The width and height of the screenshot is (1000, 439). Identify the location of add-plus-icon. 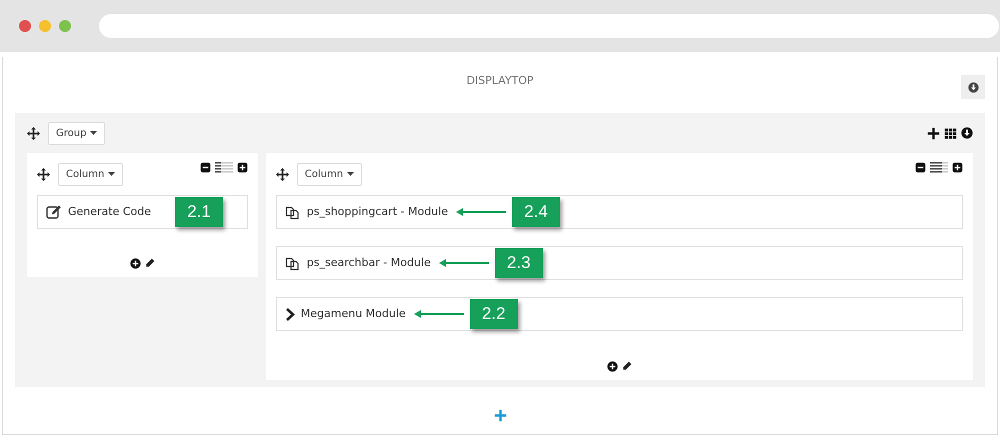
(500, 415).